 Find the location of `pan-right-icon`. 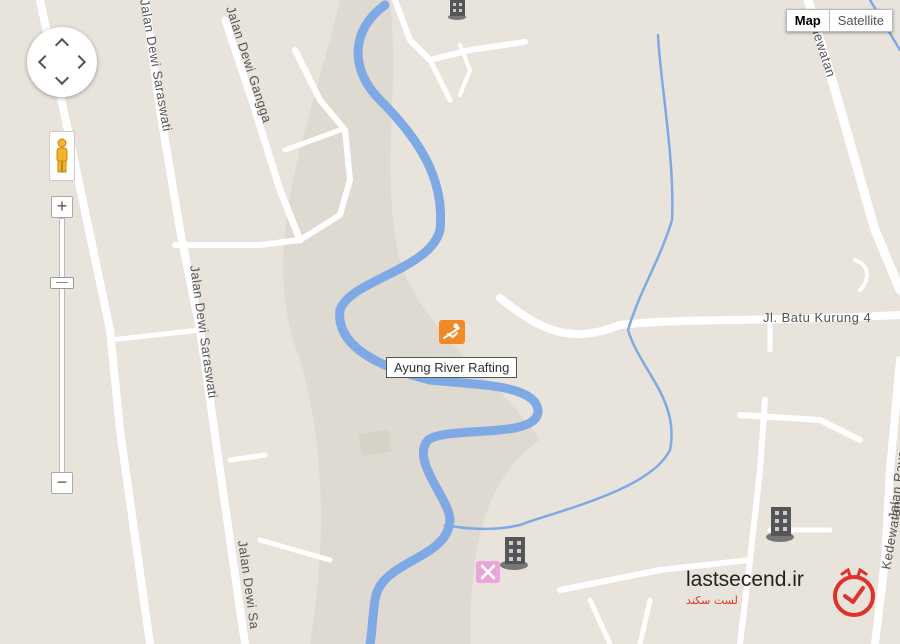

pan-right-icon is located at coordinates (79, 62).